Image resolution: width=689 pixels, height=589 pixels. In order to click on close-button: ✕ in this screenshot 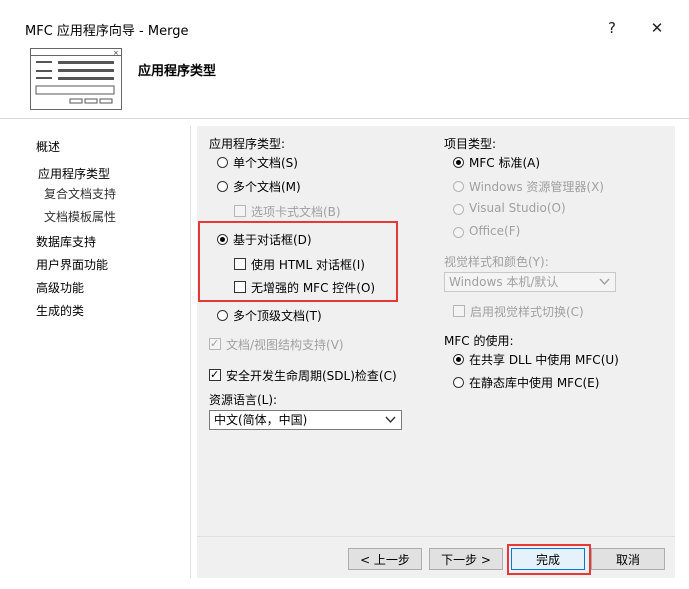, I will do `click(657, 28)`.